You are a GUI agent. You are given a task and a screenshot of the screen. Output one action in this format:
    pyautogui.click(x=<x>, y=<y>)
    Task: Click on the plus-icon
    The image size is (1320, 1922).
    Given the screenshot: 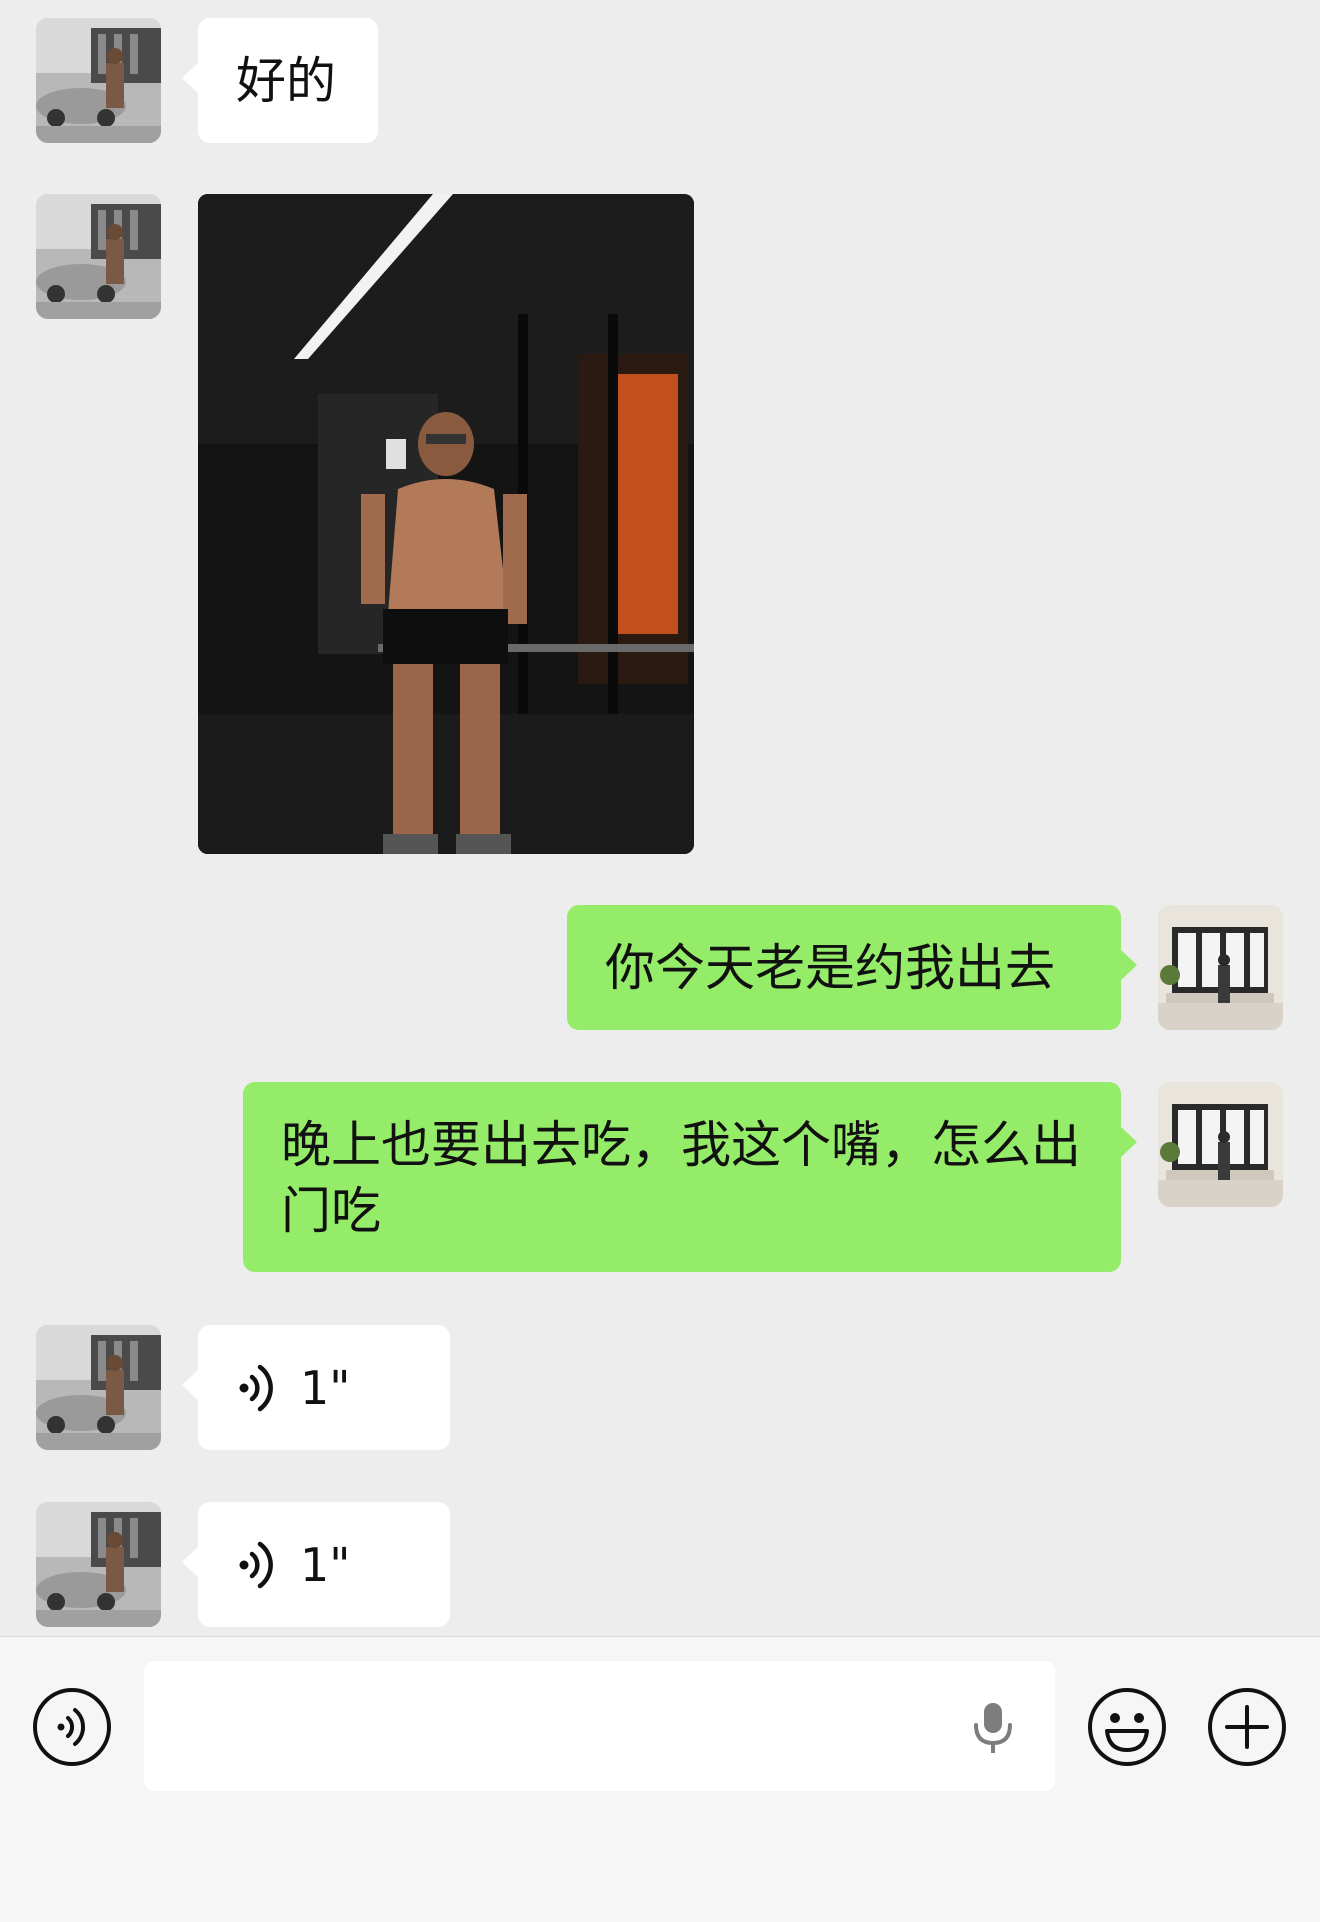 What is the action you would take?
    pyautogui.click(x=1247, y=1727)
    